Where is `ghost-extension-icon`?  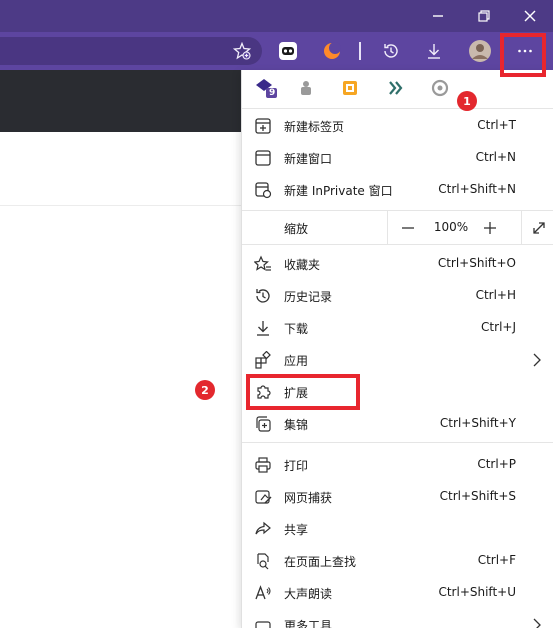 ghost-extension-icon is located at coordinates (288, 51).